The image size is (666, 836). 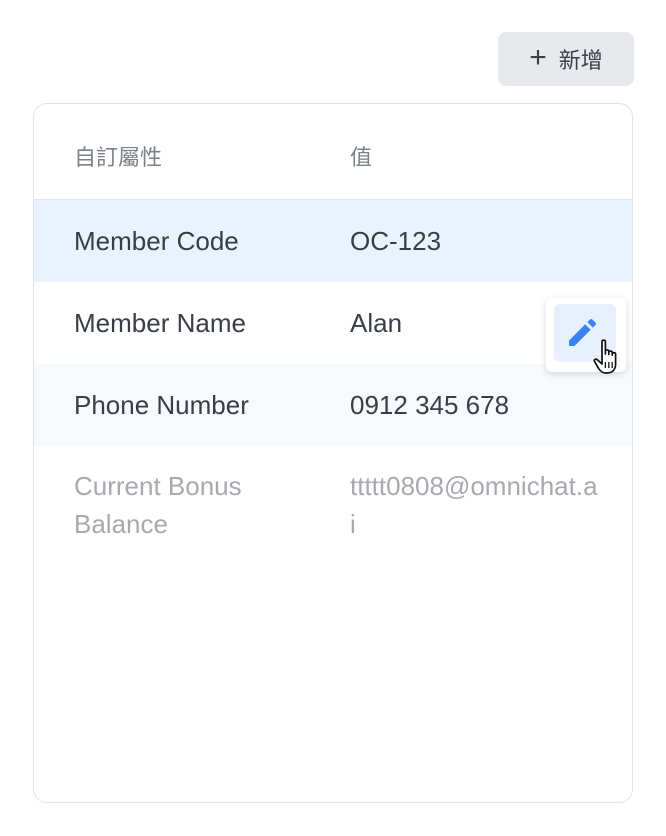 I want to click on attribute-name: Member Code, so click(x=156, y=241).